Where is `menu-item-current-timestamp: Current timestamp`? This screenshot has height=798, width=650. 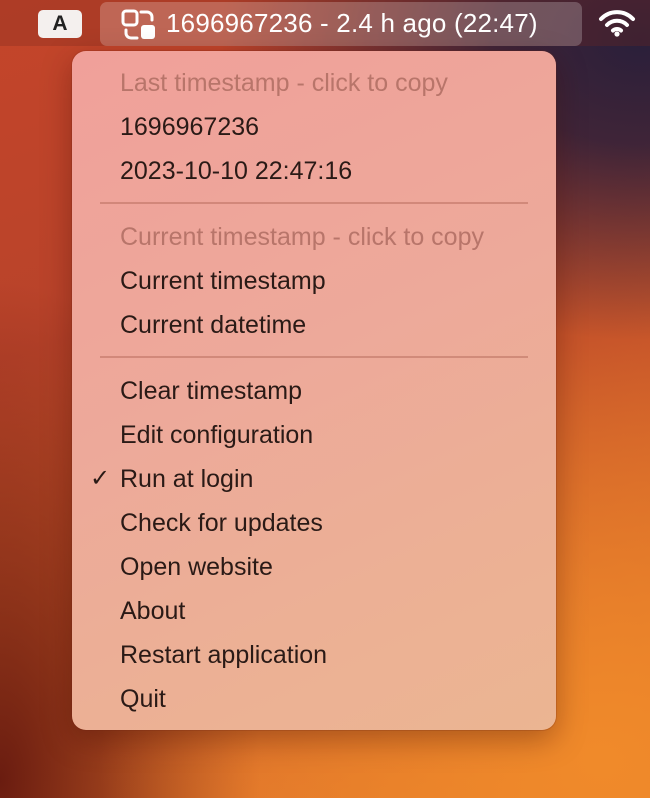 menu-item-current-timestamp: Current timestamp is located at coordinates (223, 281).